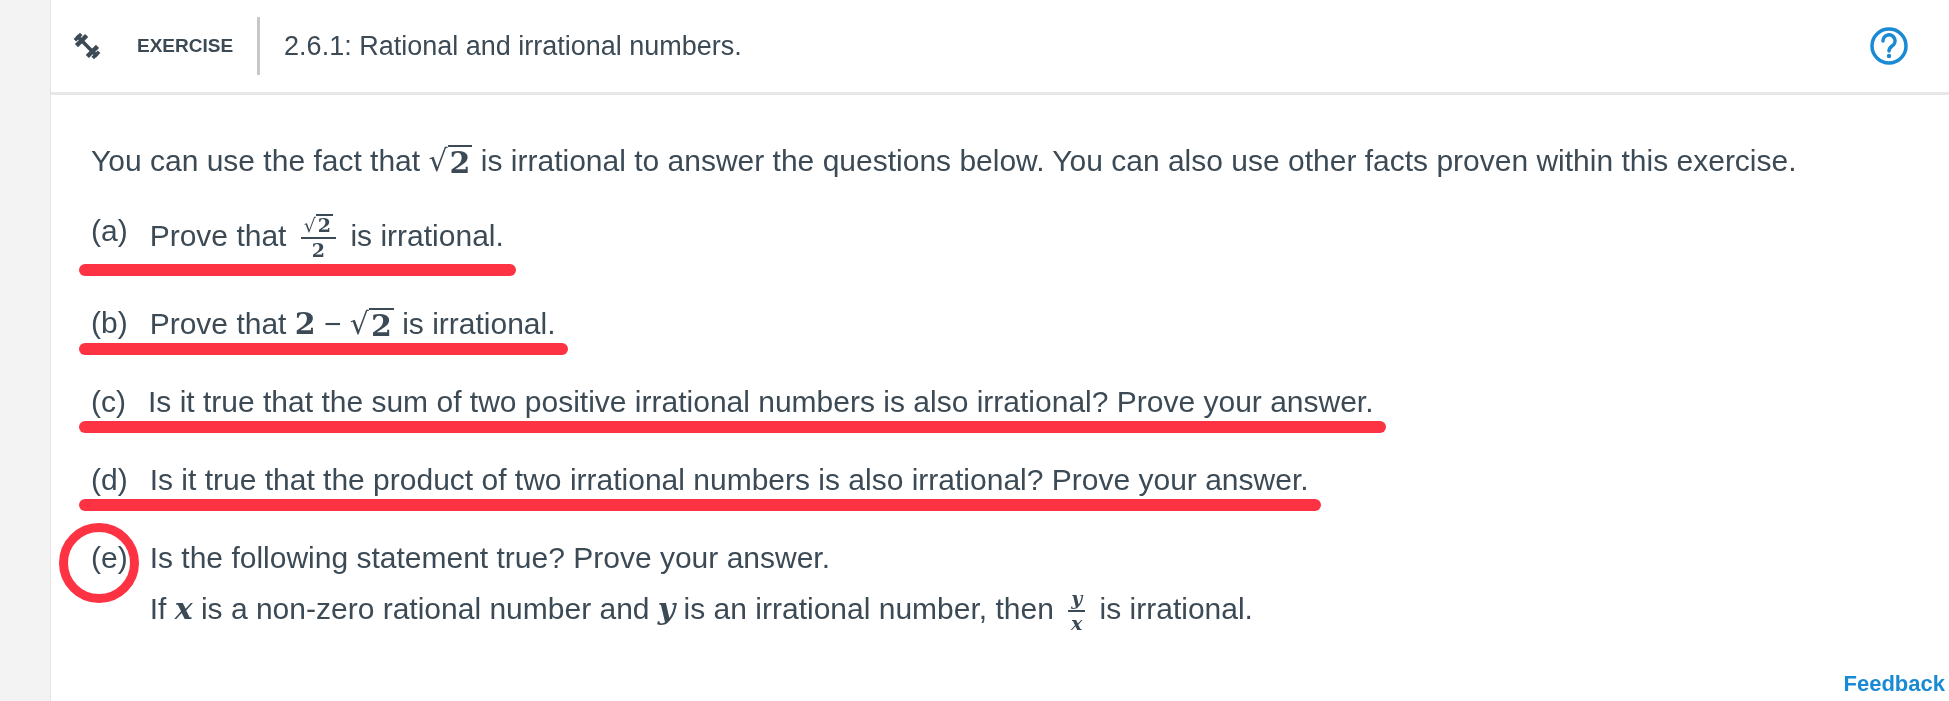 The width and height of the screenshot is (1949, 701). Describe the element at coordinates (109, 480) in the screenshot. I see `part-label: (d)` at that location.